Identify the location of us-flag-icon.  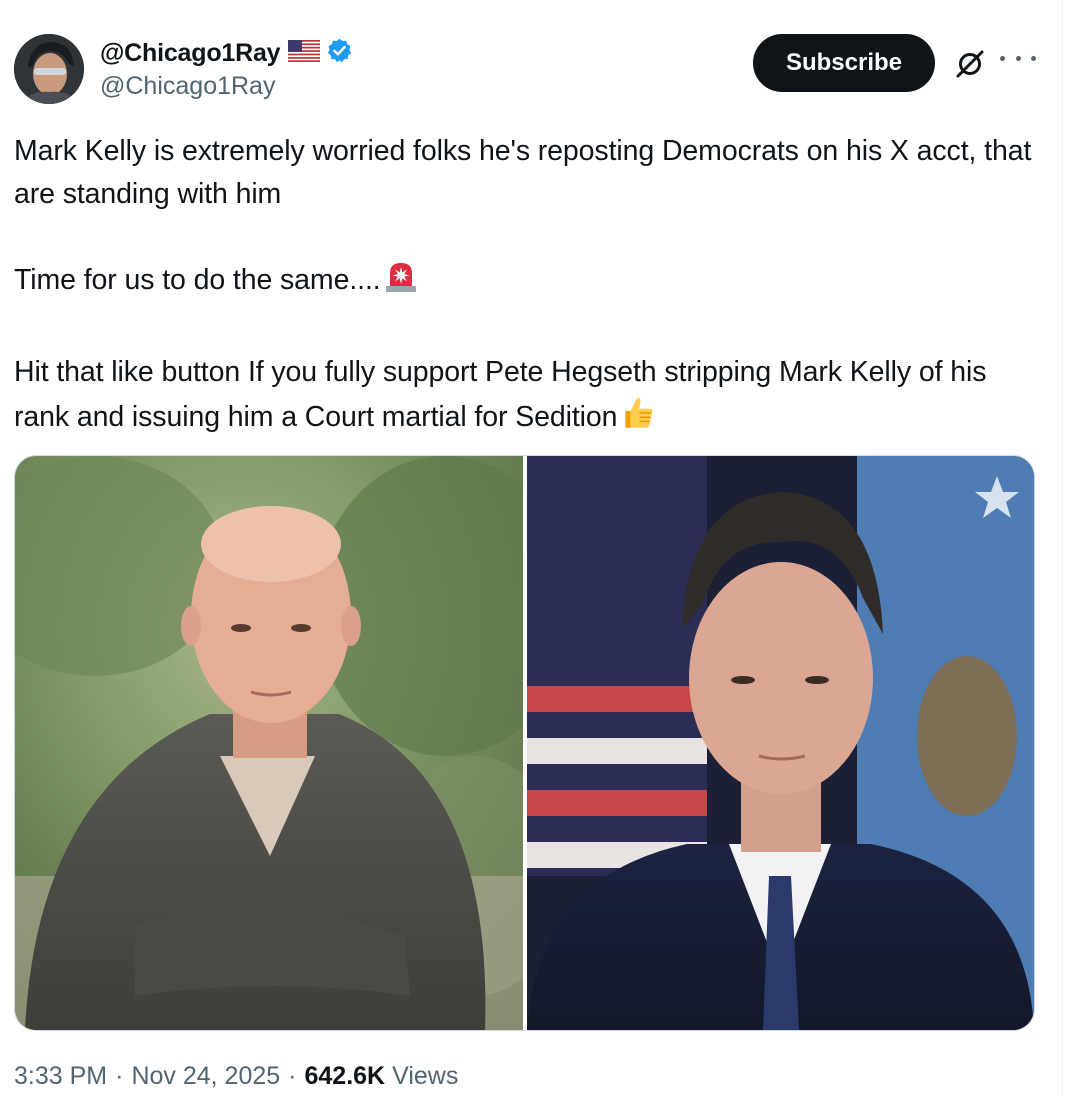
(304, 53).